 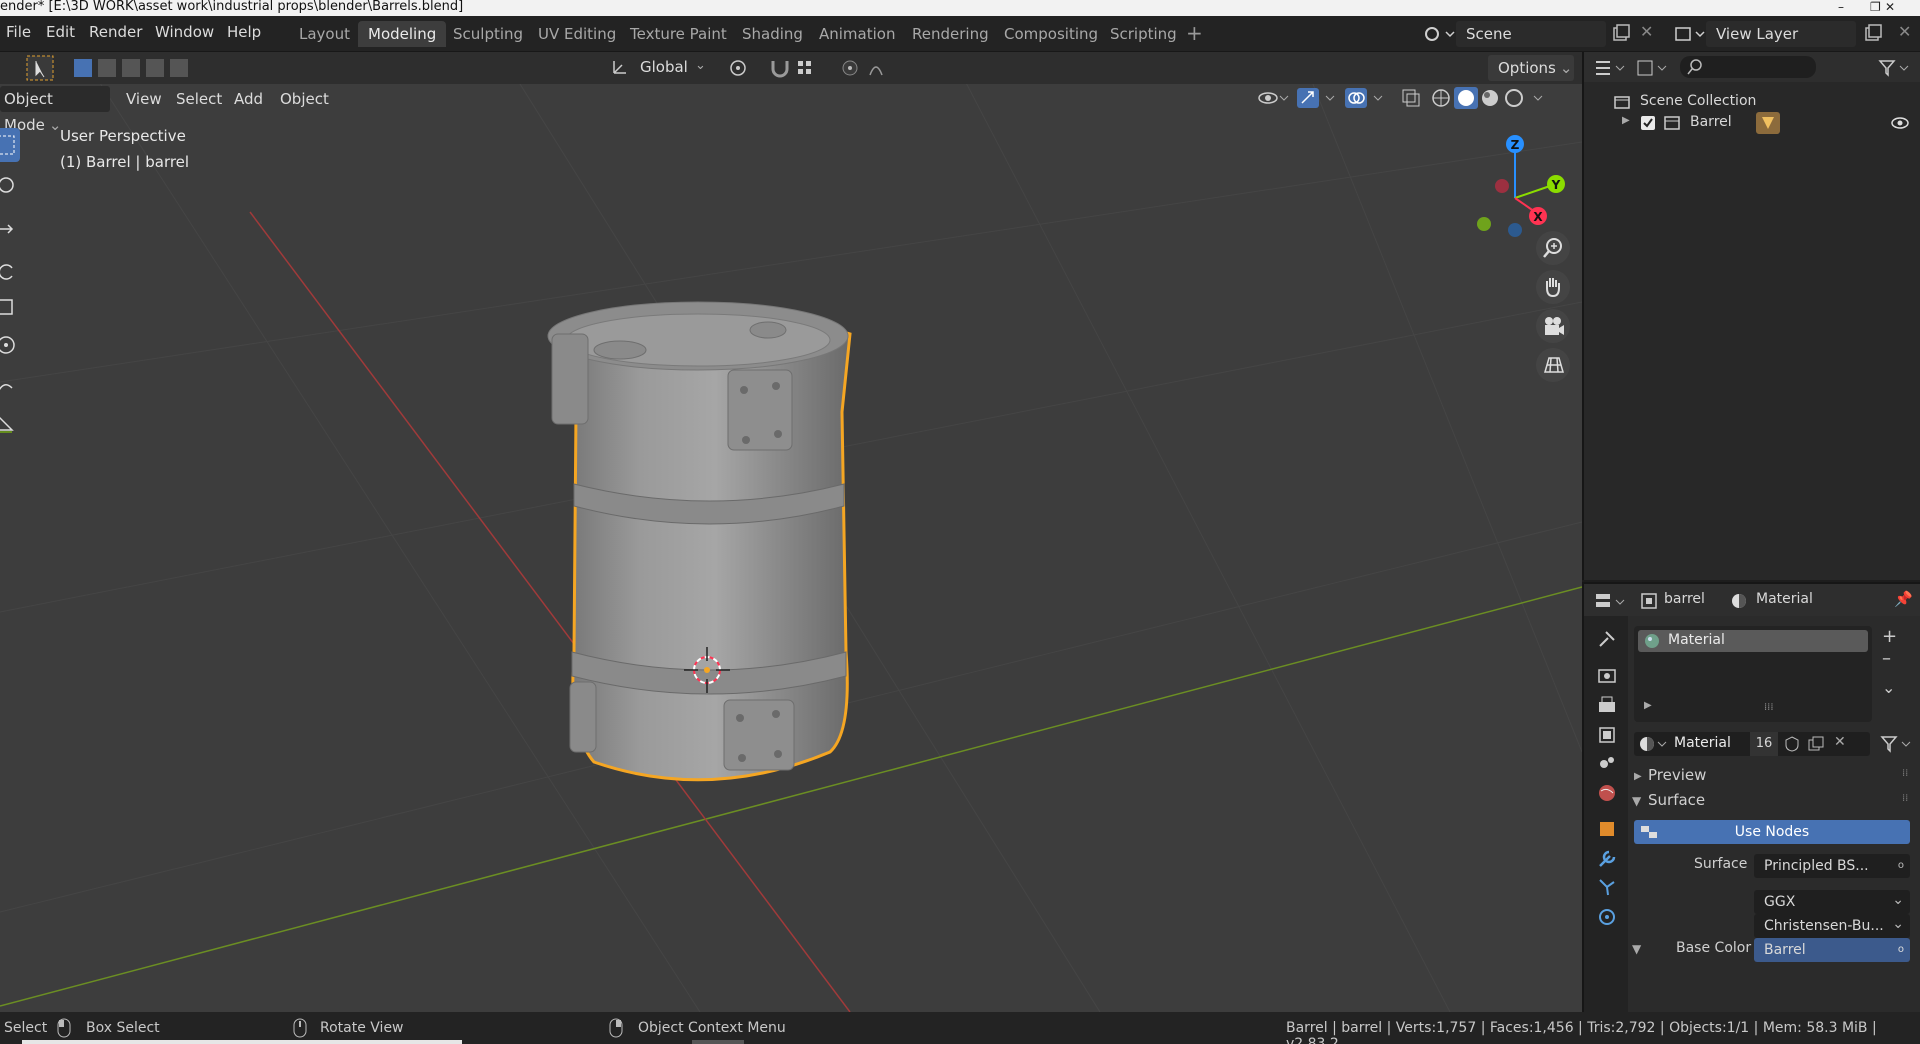 What do you see at coordinates (772, 34) in the screenshot?
I see `tab-shading: Shading` at bounding box center [772, 34].